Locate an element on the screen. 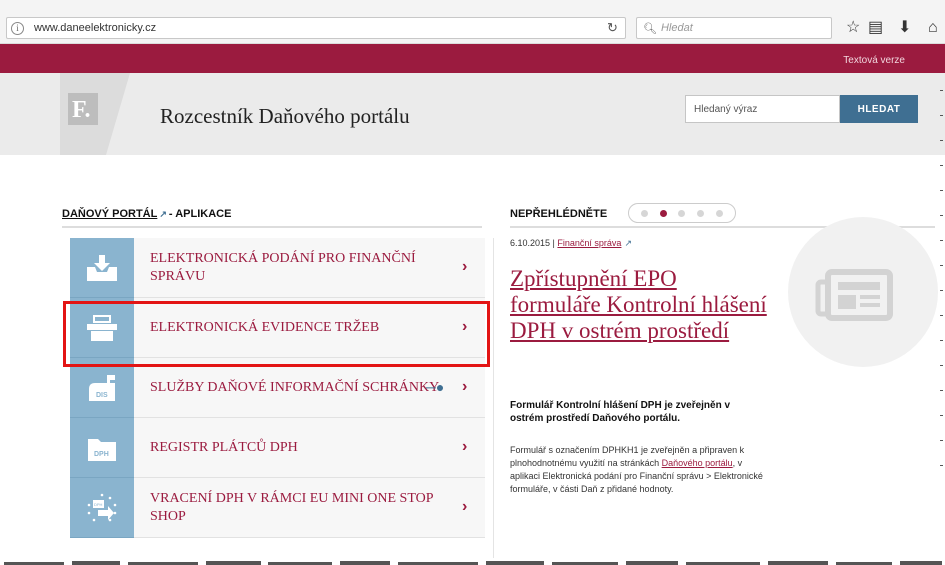 This screenshot has width=945, height=565. key-icon: ─● is located at coordinates (435, 387).